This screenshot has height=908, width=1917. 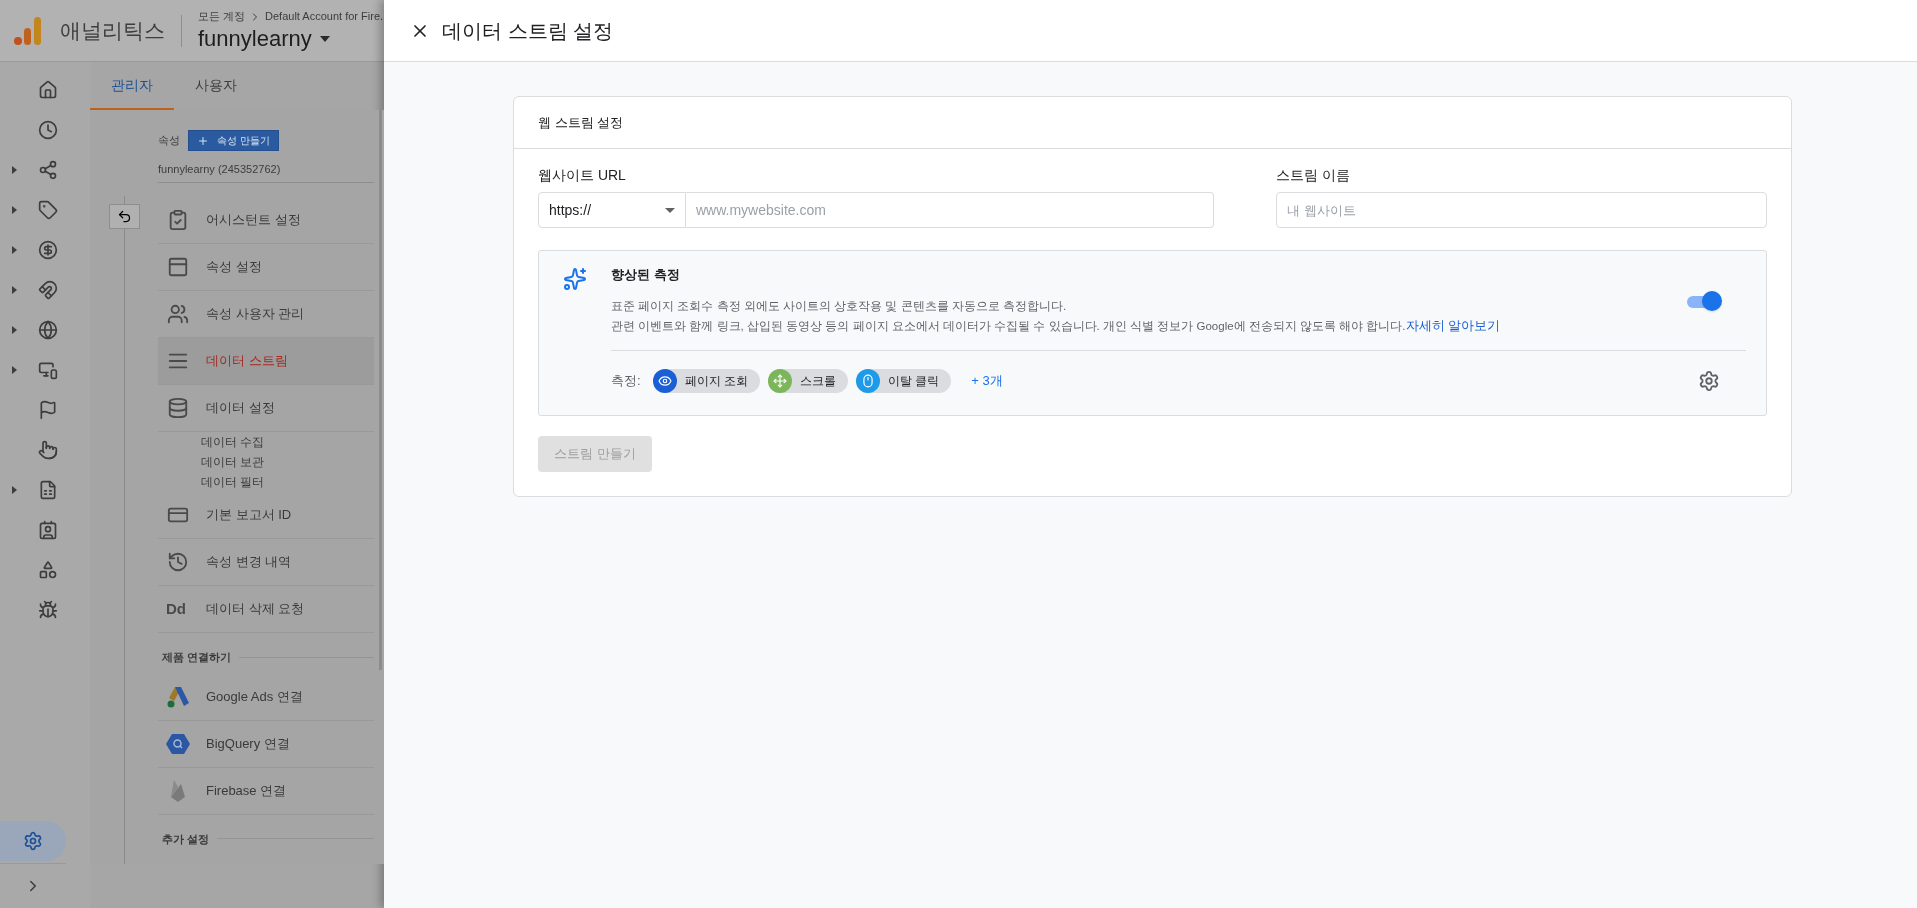 I want to click on eye-icon, so click(x=664, y=380).